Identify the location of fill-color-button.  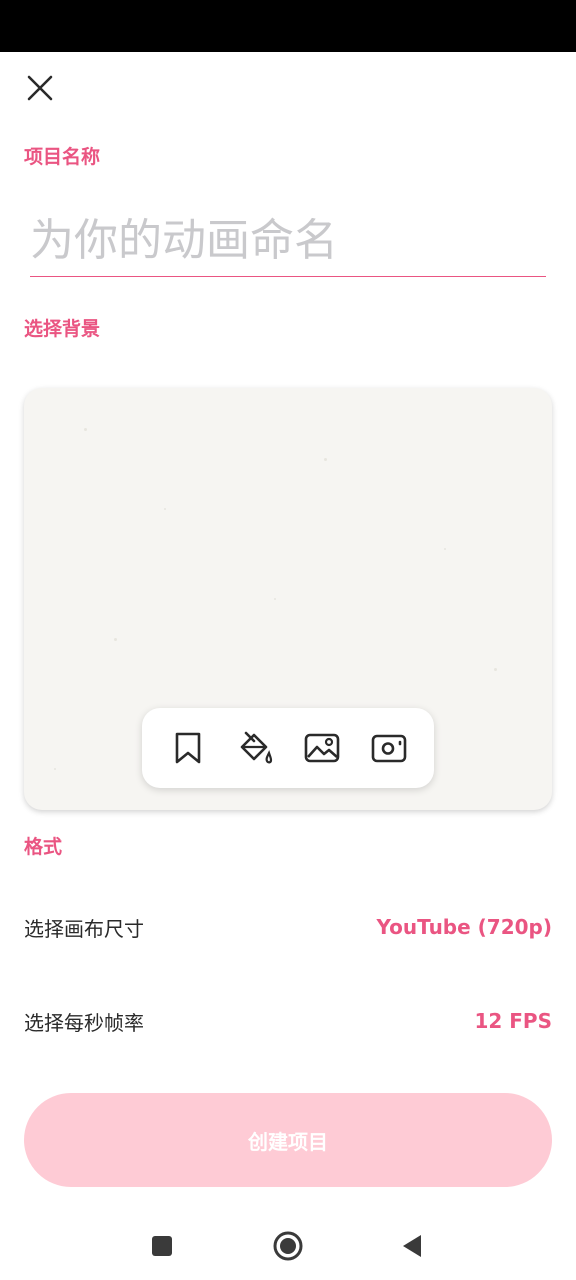
(255, 748).